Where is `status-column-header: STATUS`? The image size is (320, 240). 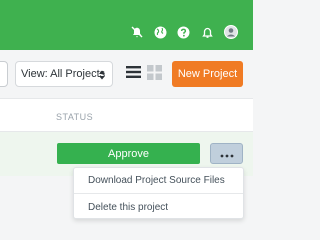 status-column-header: STATUS is located at coordinates (75, 117).